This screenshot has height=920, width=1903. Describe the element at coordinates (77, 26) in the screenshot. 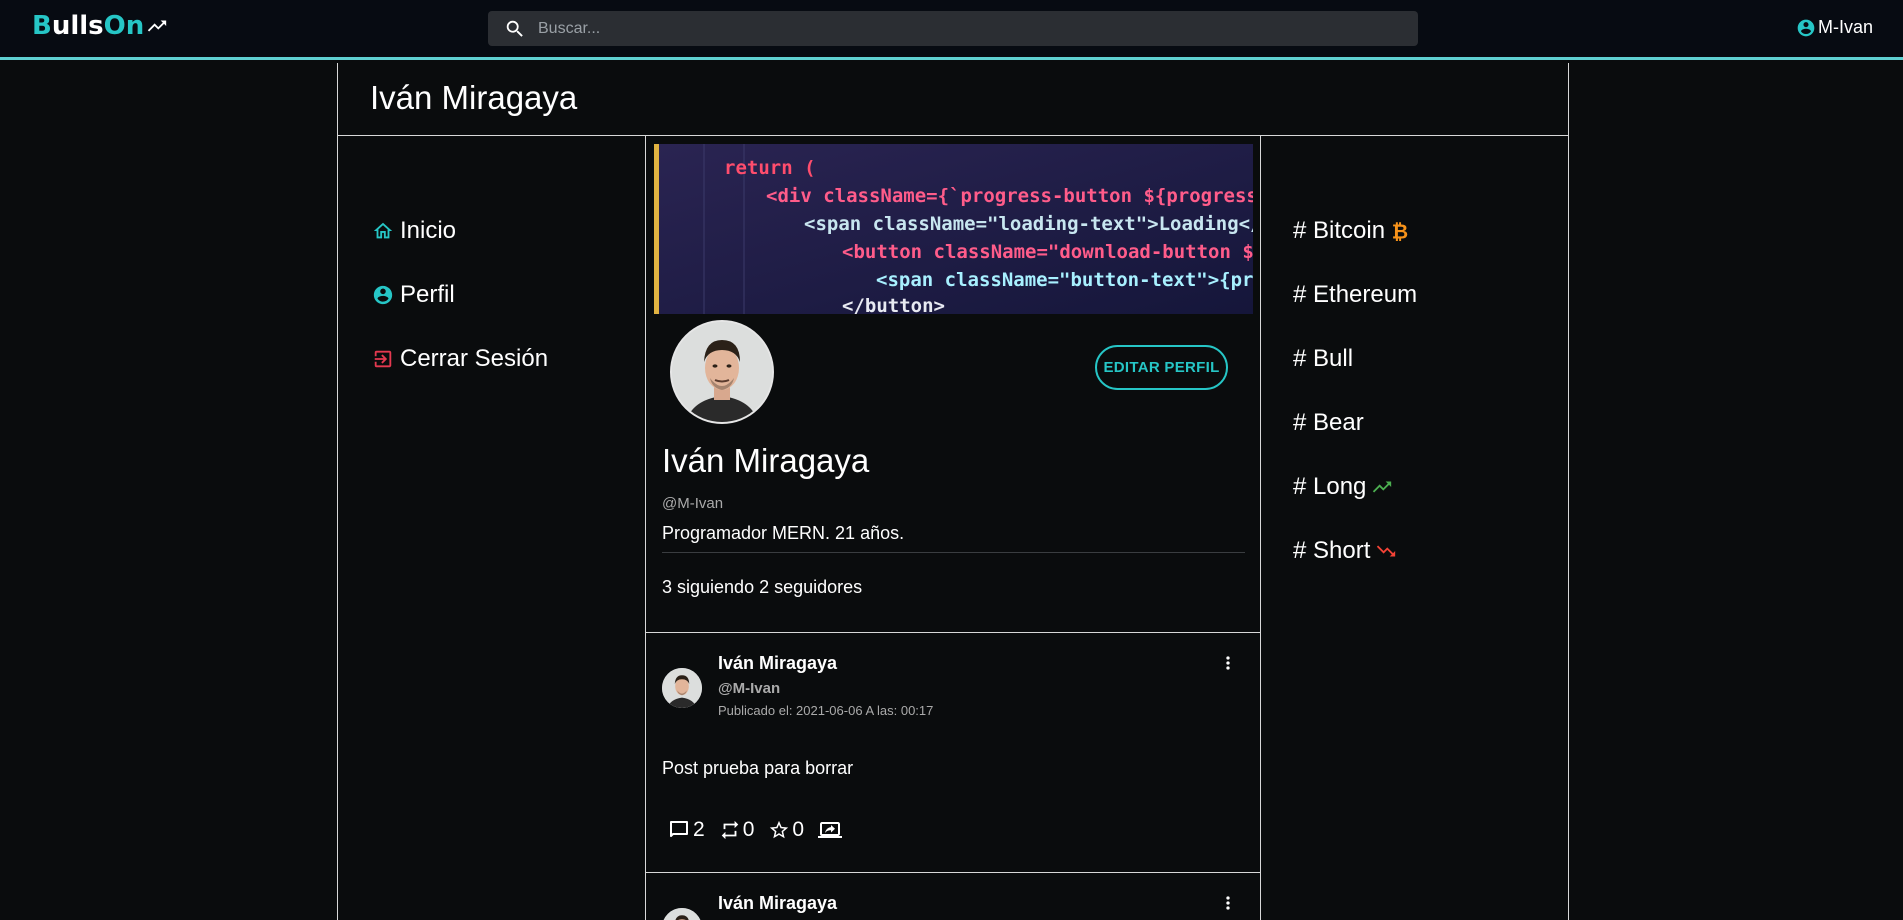

I see `logo-text-bulls: ulls` at that location.